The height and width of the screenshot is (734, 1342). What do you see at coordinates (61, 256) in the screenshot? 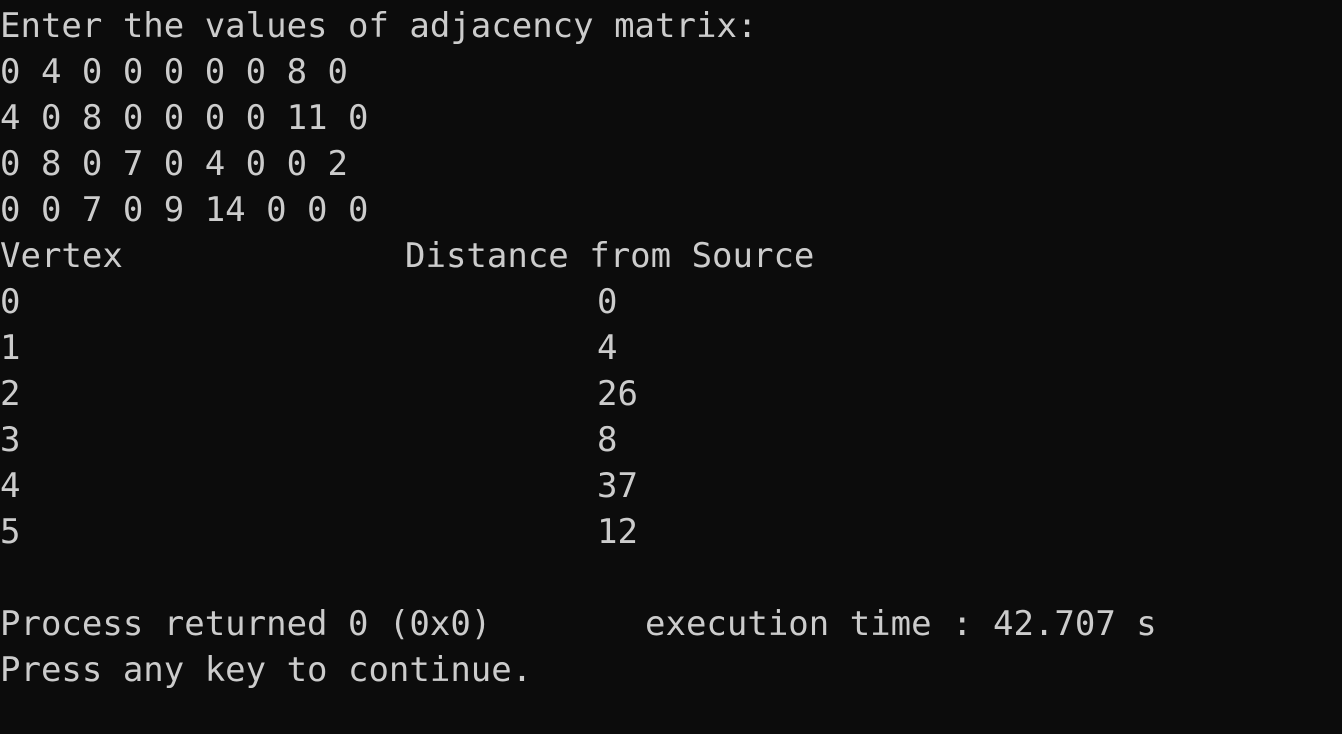
I see `vertex-header: Vertex` at bounding box center [61, 256].